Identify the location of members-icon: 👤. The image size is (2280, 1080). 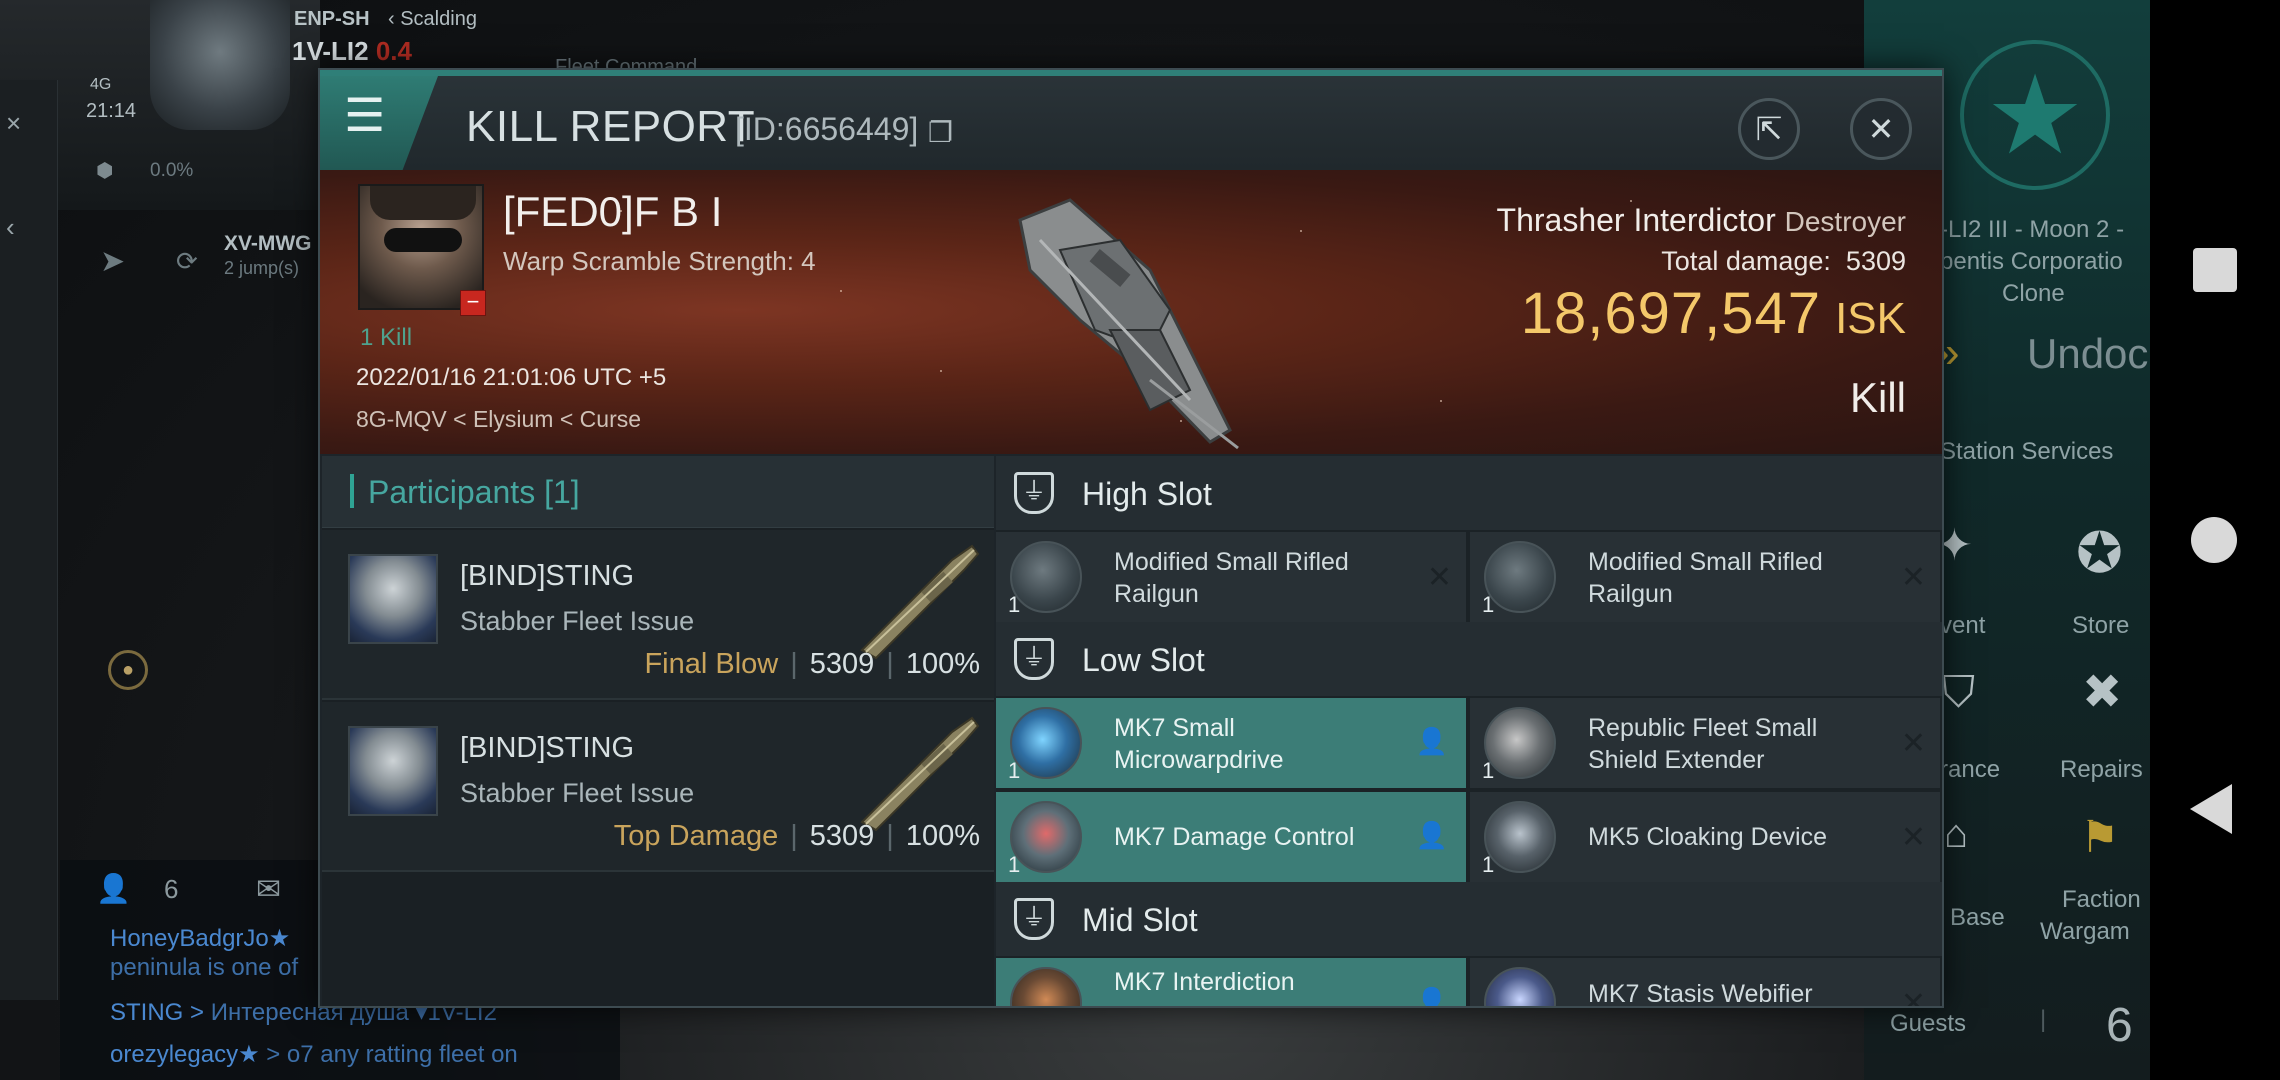
(113, 888).